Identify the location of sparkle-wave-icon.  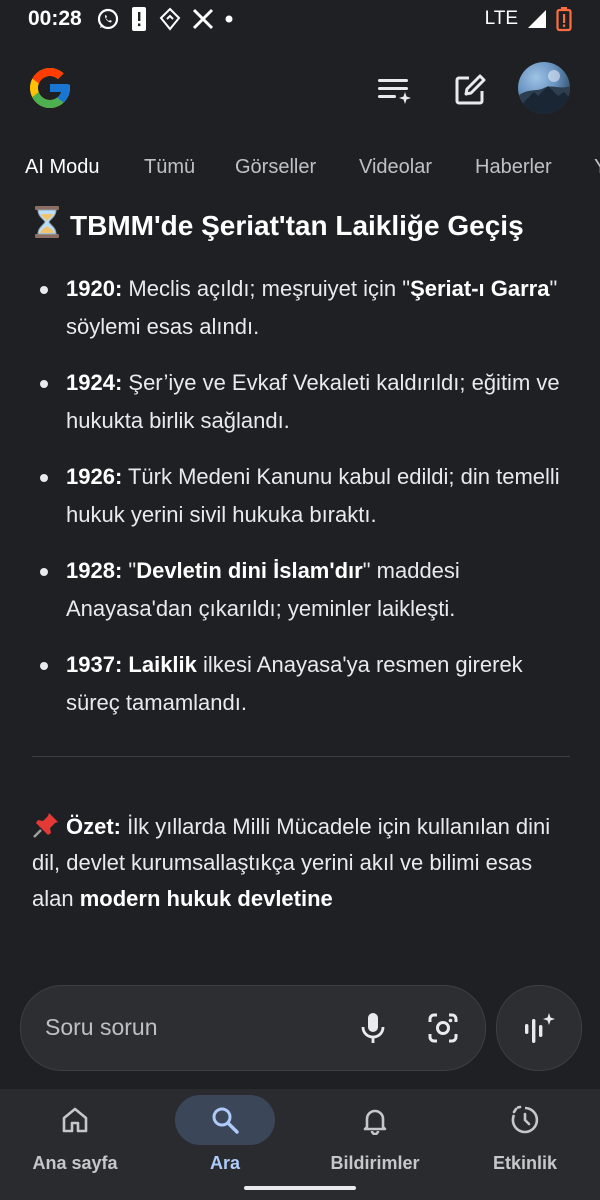
(540, 1028).